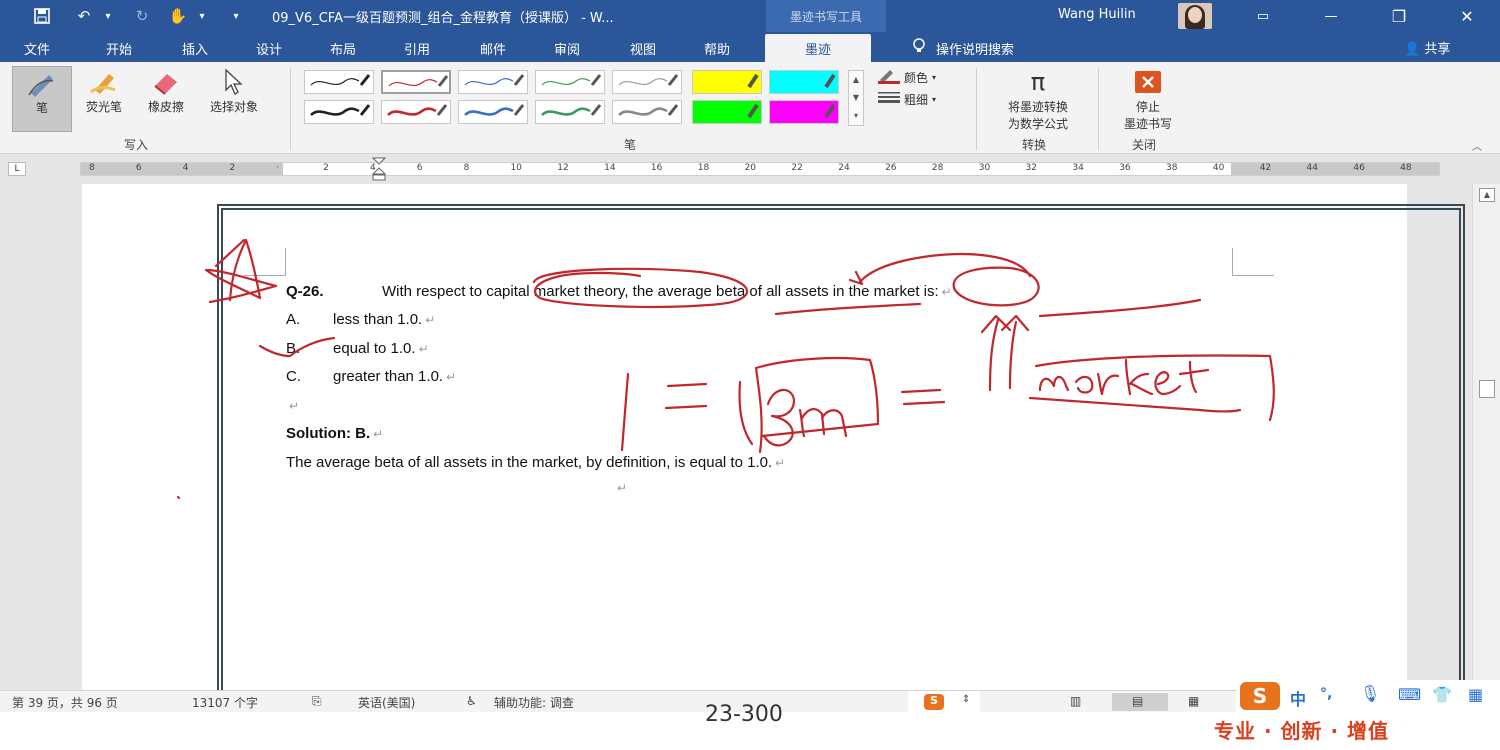  I want to click on stop-x-icon, so click(1148, 82).